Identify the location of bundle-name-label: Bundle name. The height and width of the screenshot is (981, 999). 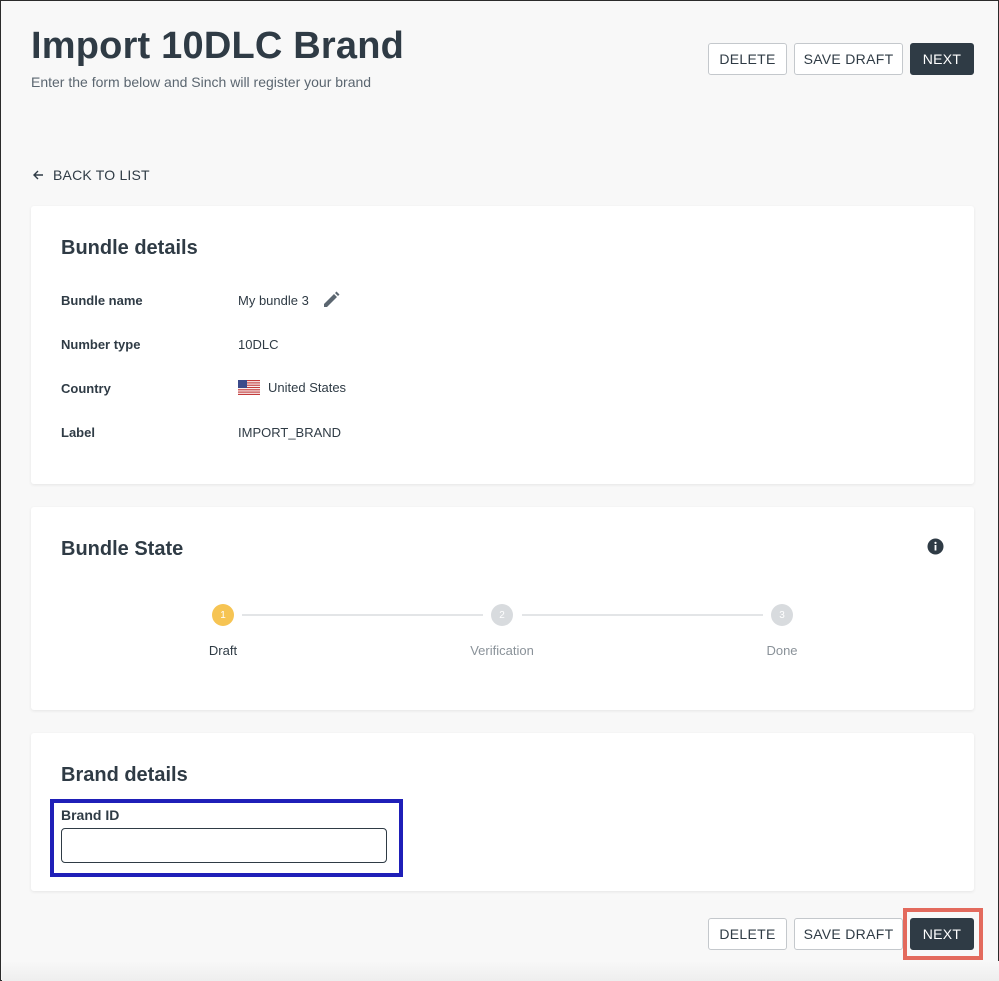
(102, 300).